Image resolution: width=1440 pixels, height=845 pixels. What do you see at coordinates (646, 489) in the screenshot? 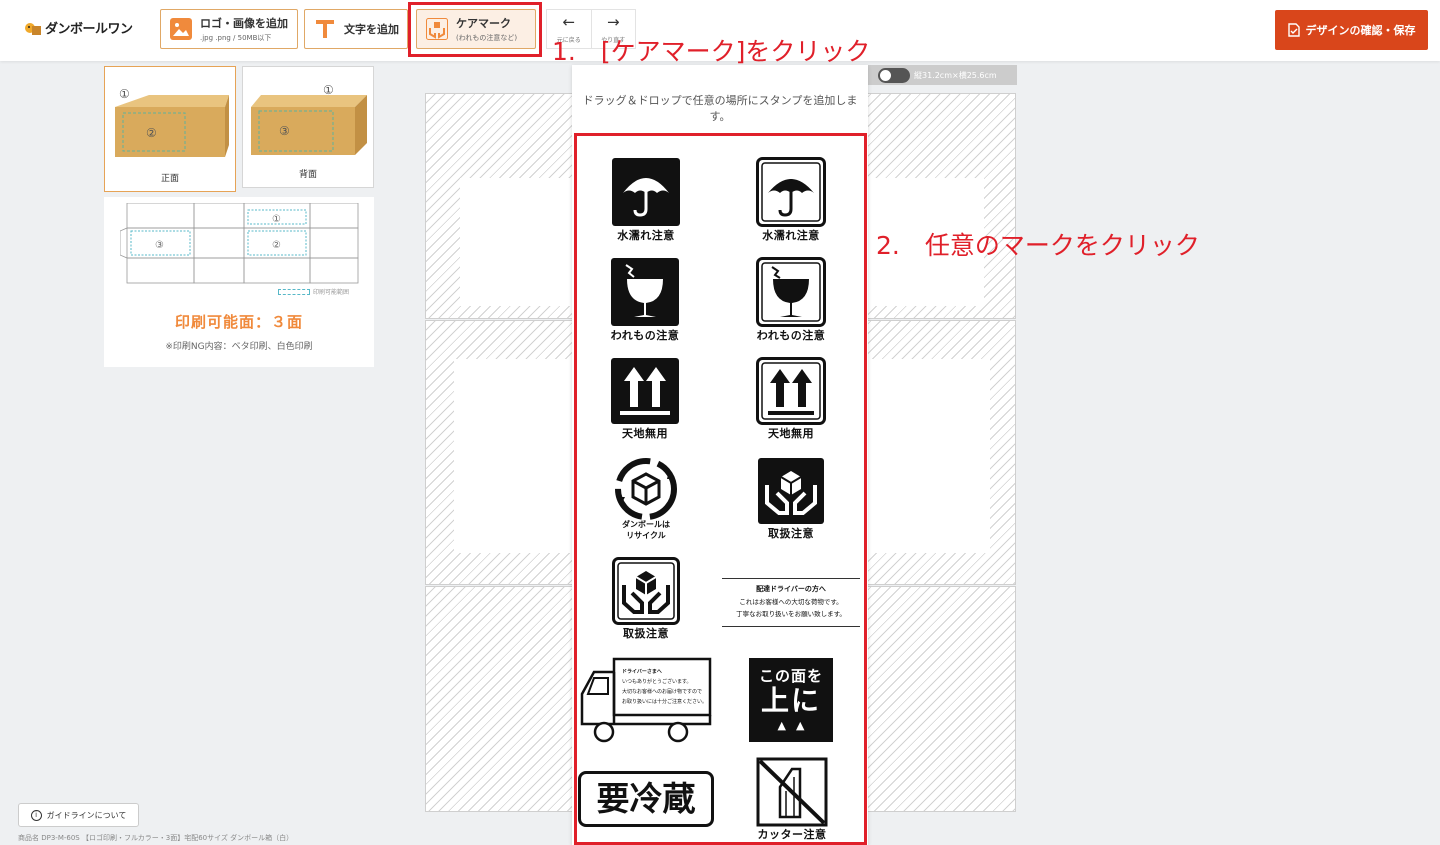
I see `recycle-icon` at bounding box center [646, 489].